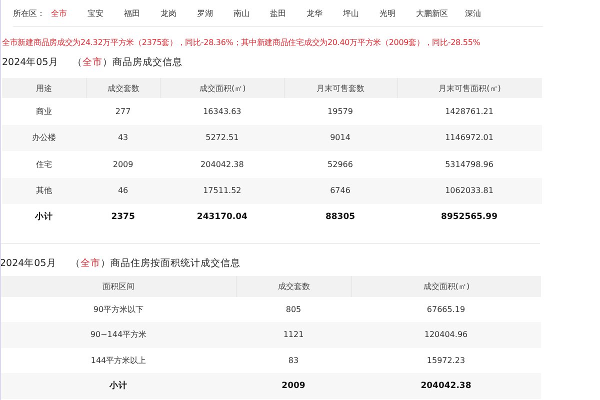 Image resolution: width=600 pixels, height=400 pixels. What do you see at coordinates (222, 191) in the screenshot?
I see `table-cell-text: 17511.52` at bounding box center [222, 191].